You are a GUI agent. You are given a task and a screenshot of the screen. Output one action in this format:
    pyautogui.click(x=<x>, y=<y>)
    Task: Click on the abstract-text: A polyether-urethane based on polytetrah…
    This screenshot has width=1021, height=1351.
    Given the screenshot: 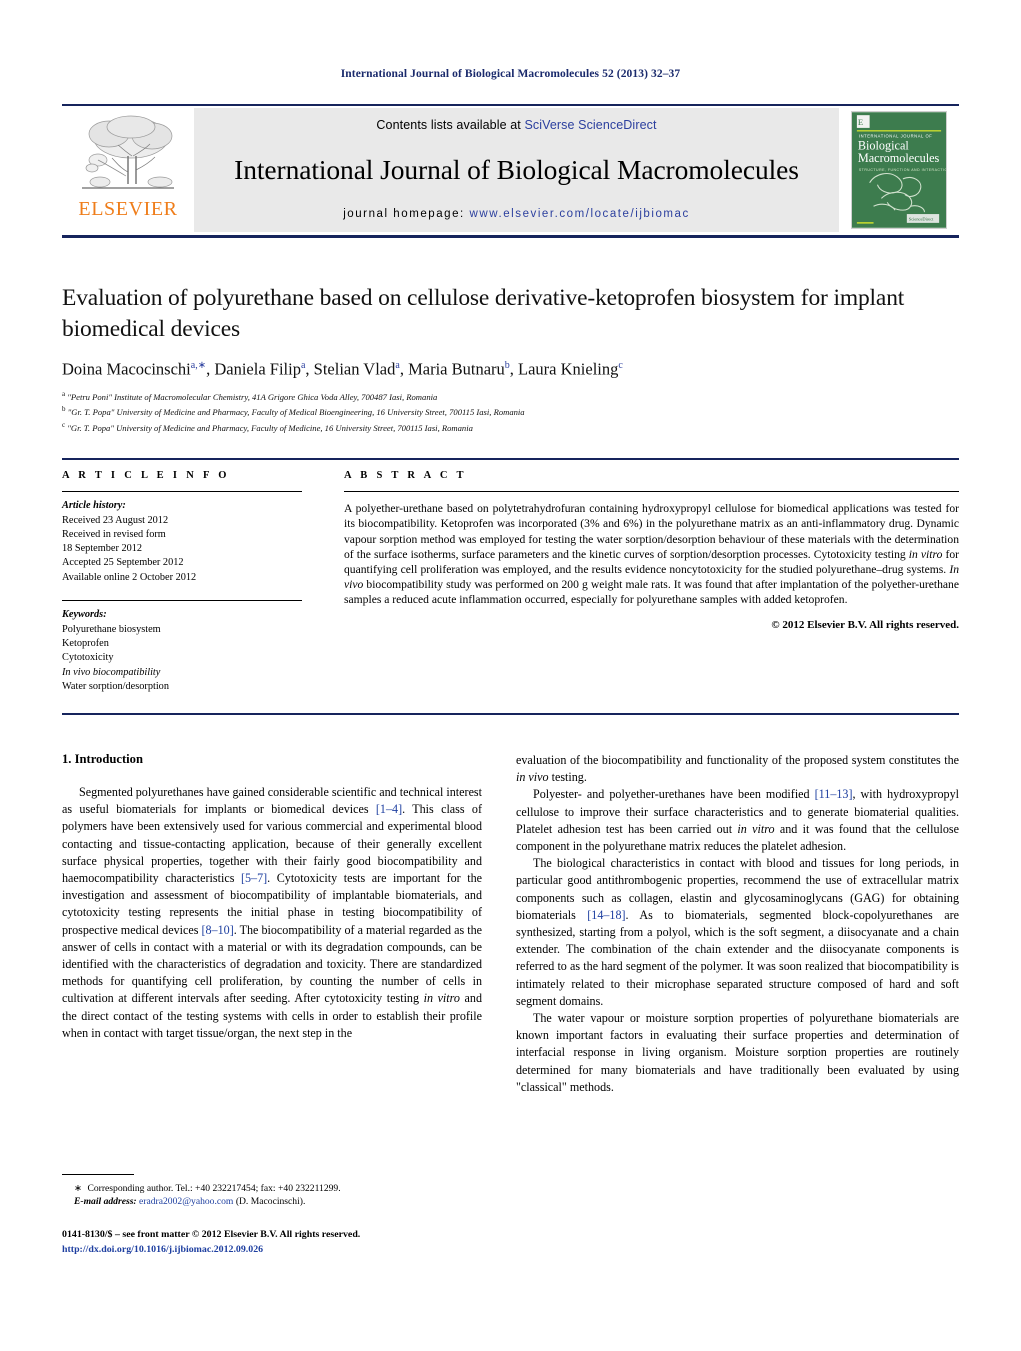 What is the action you would take?
    pyautogui.click(x=651, y=554)
    